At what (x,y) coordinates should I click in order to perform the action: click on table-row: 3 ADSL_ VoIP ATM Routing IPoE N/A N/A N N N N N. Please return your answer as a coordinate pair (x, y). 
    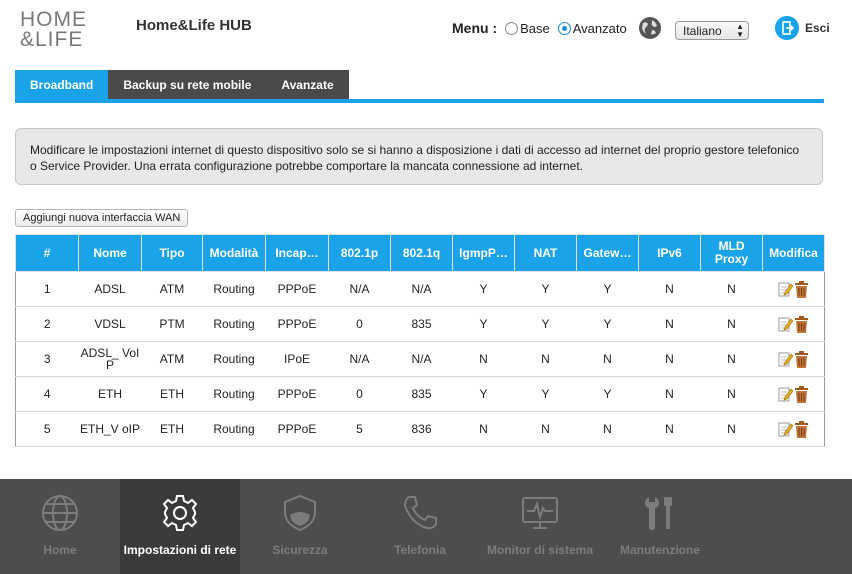
    Looking at the image, I should click on (420, 359).